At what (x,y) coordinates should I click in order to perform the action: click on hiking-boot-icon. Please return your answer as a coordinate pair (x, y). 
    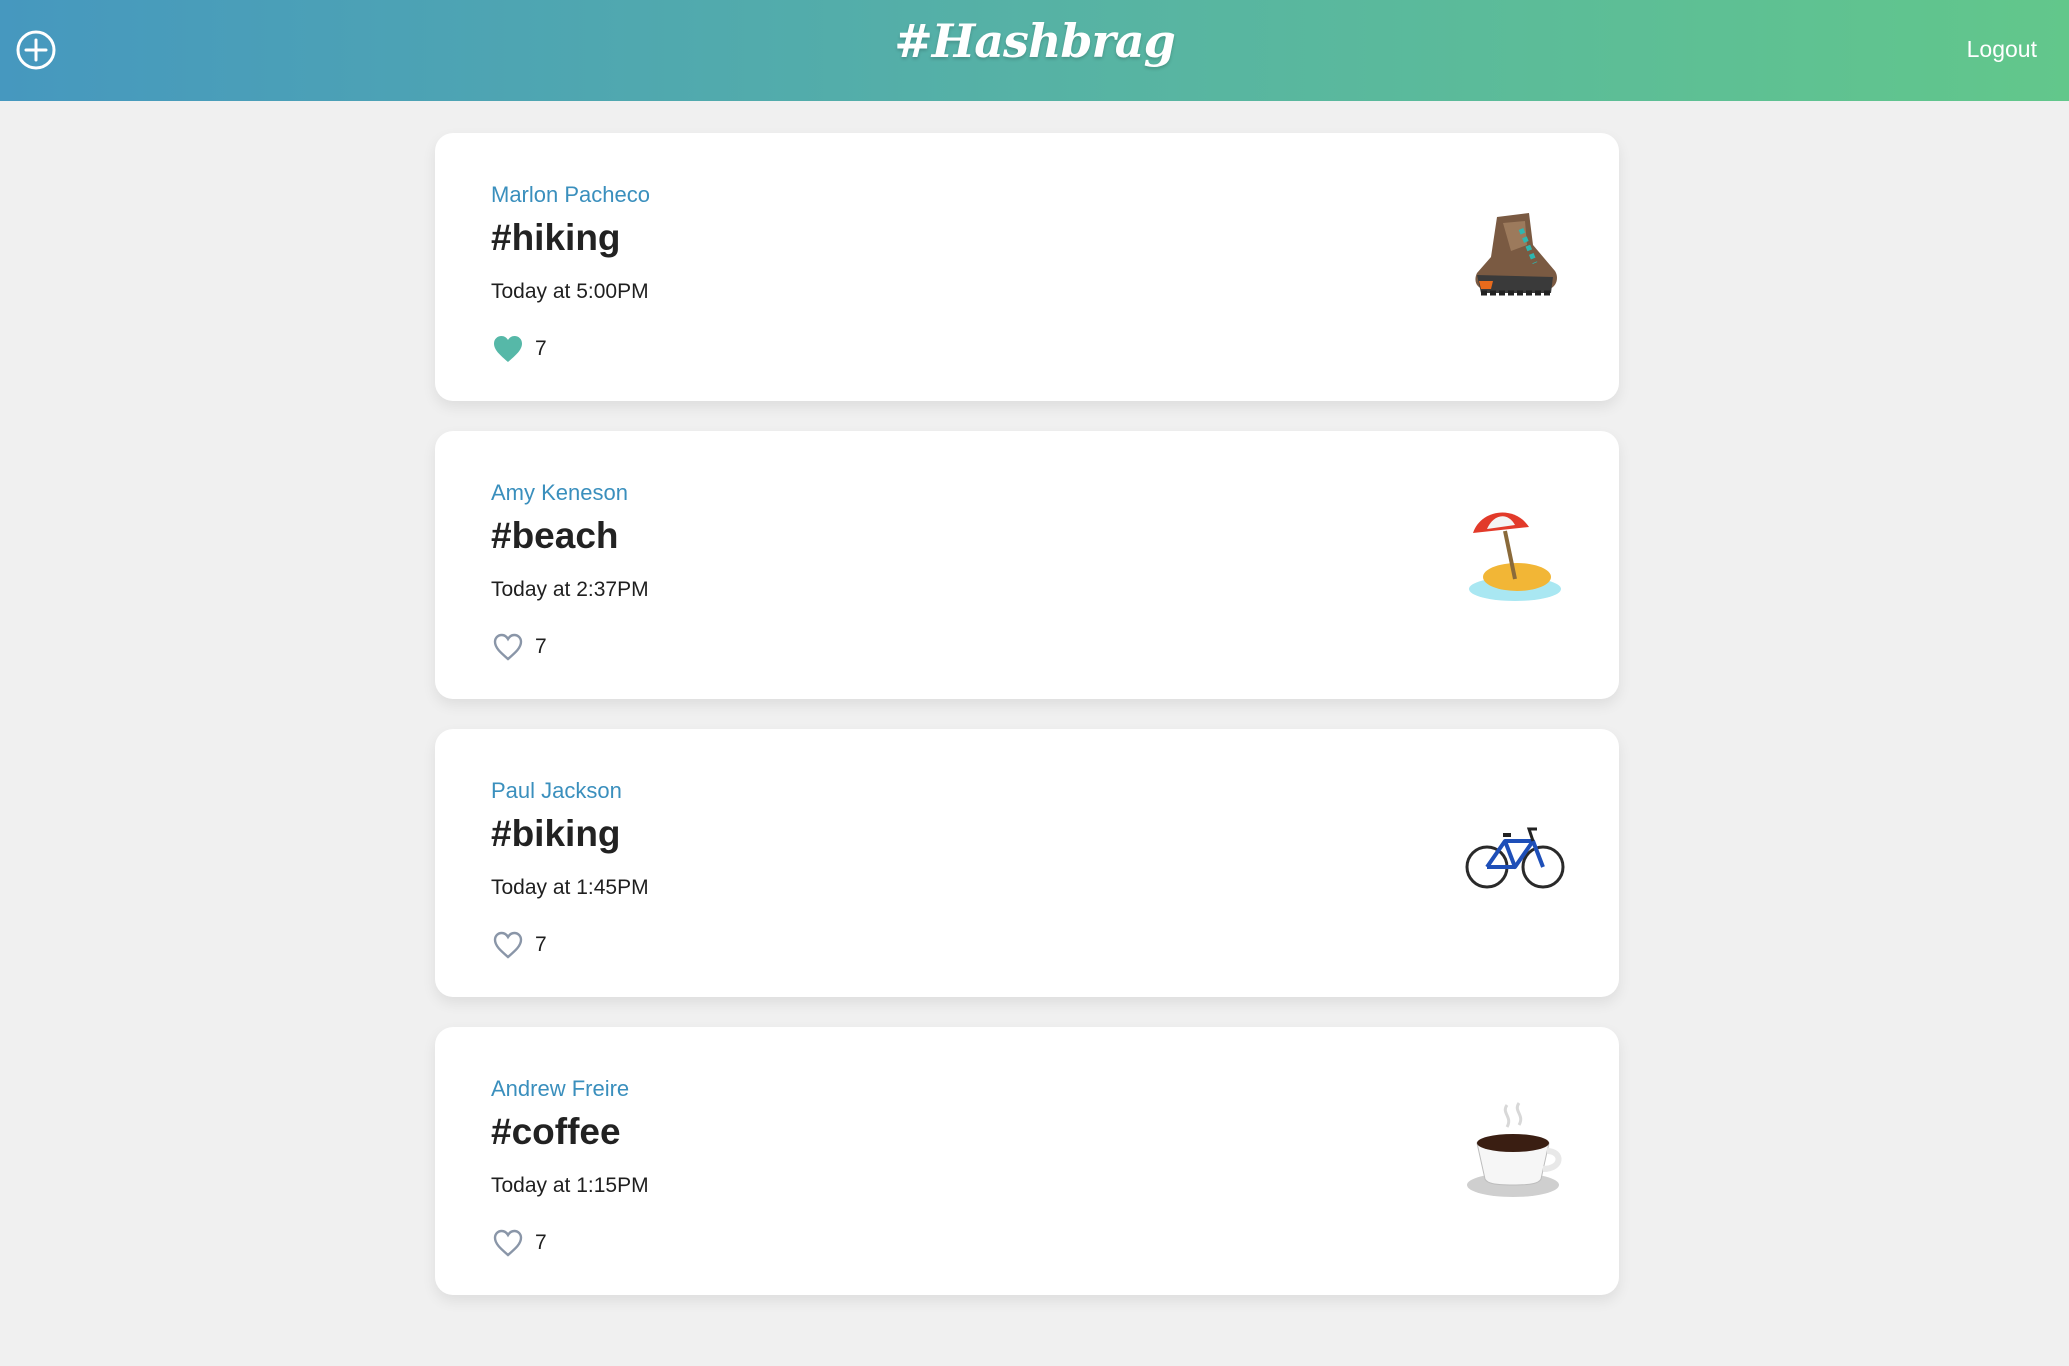
    Looking at the image, I should click on (1516, 254).